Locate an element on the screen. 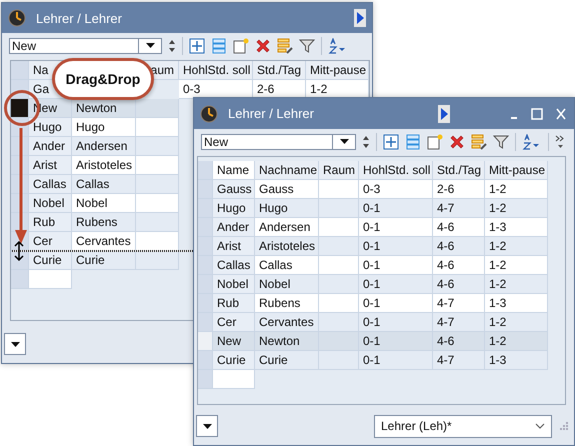 The image size is (575, 446). view-selector: Lehrer (Leh)* is located at coordinates (463, 426).